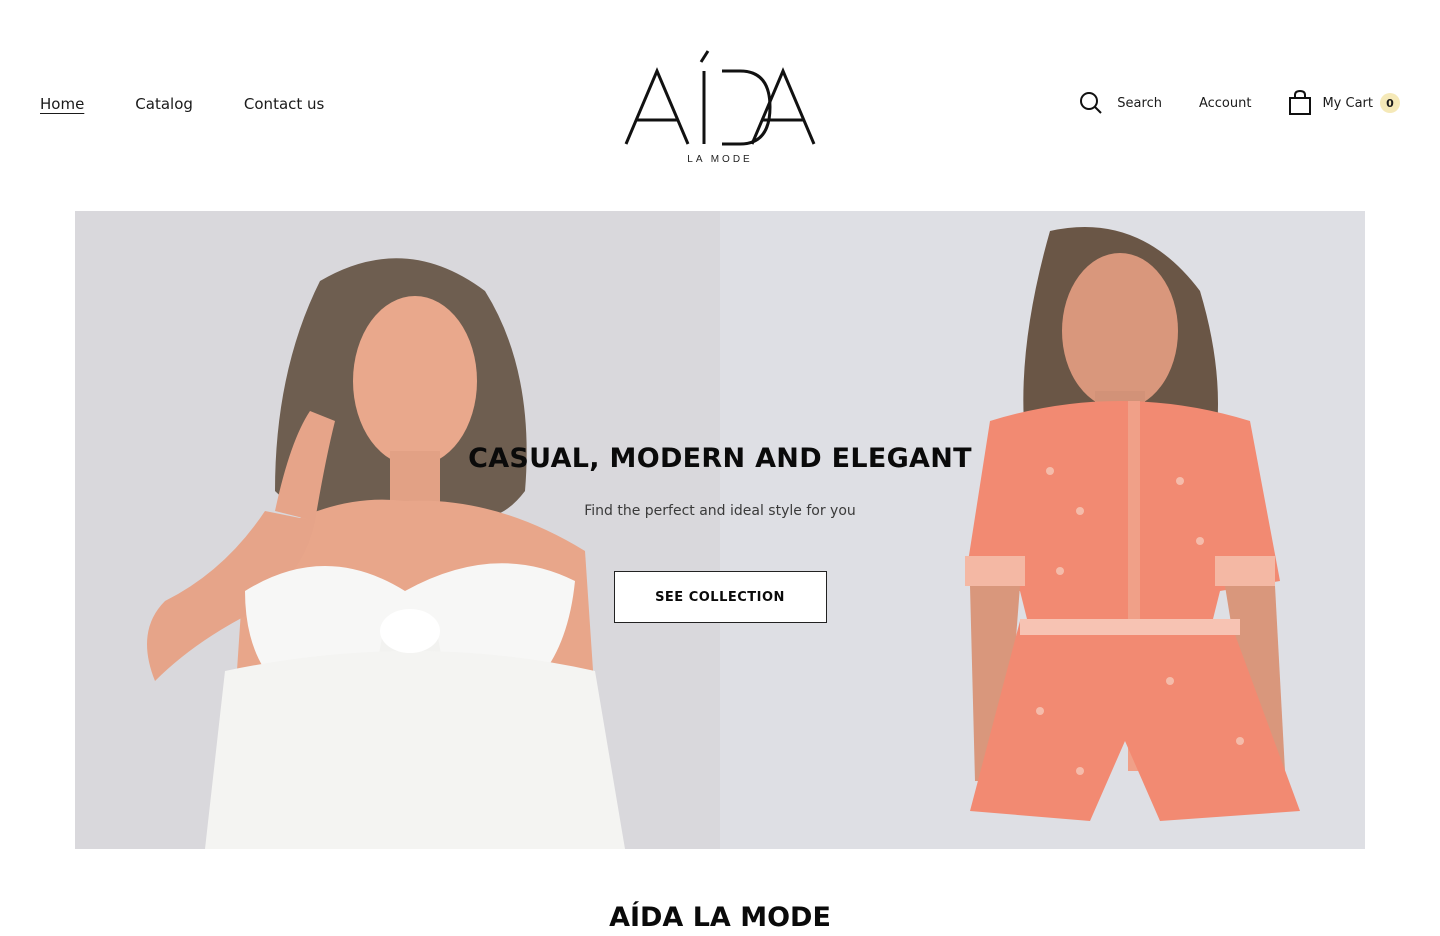  I want to click on cart-count-badge: 0, so click(1390, 103).